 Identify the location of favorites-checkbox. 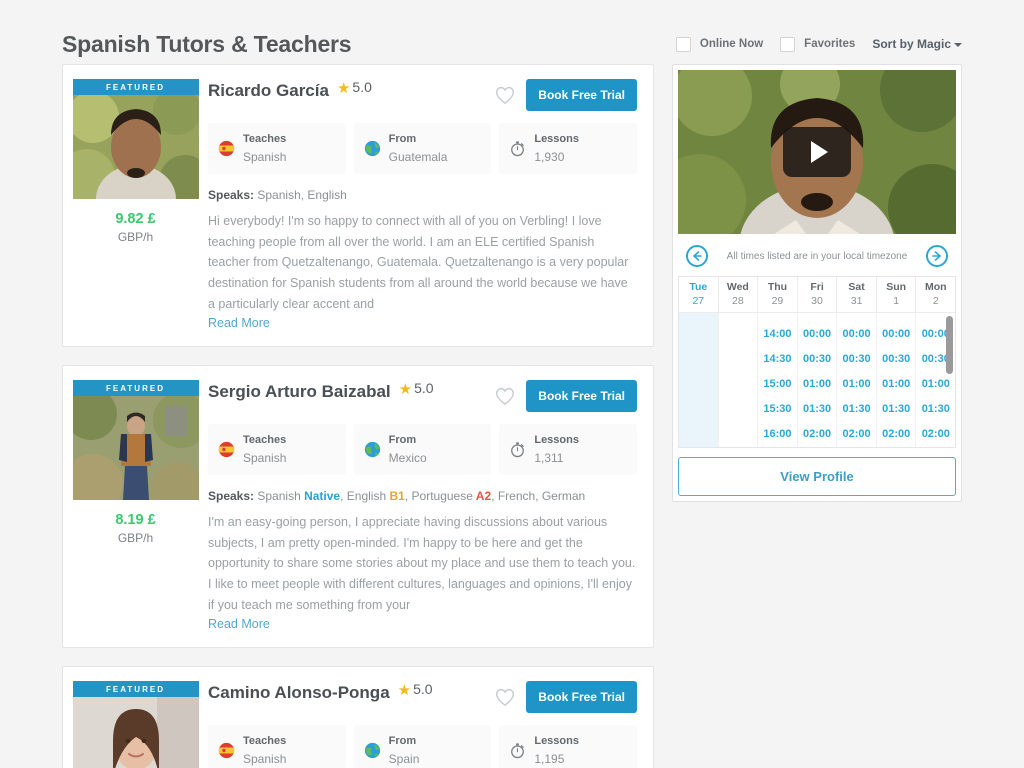
(788, 44).